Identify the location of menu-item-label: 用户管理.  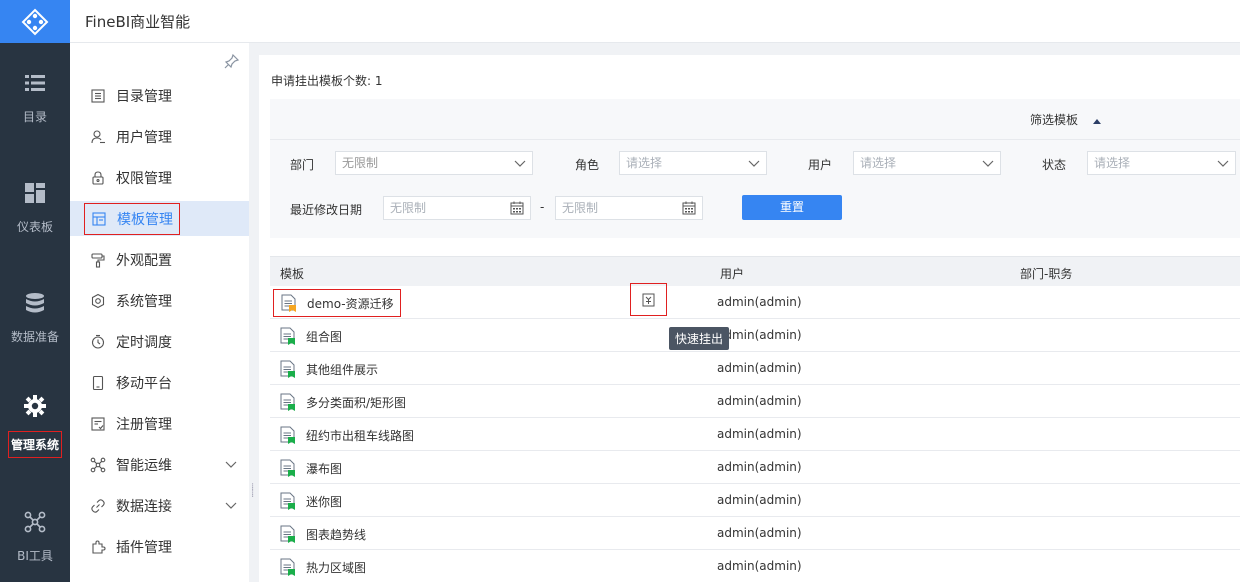
(144, 137).